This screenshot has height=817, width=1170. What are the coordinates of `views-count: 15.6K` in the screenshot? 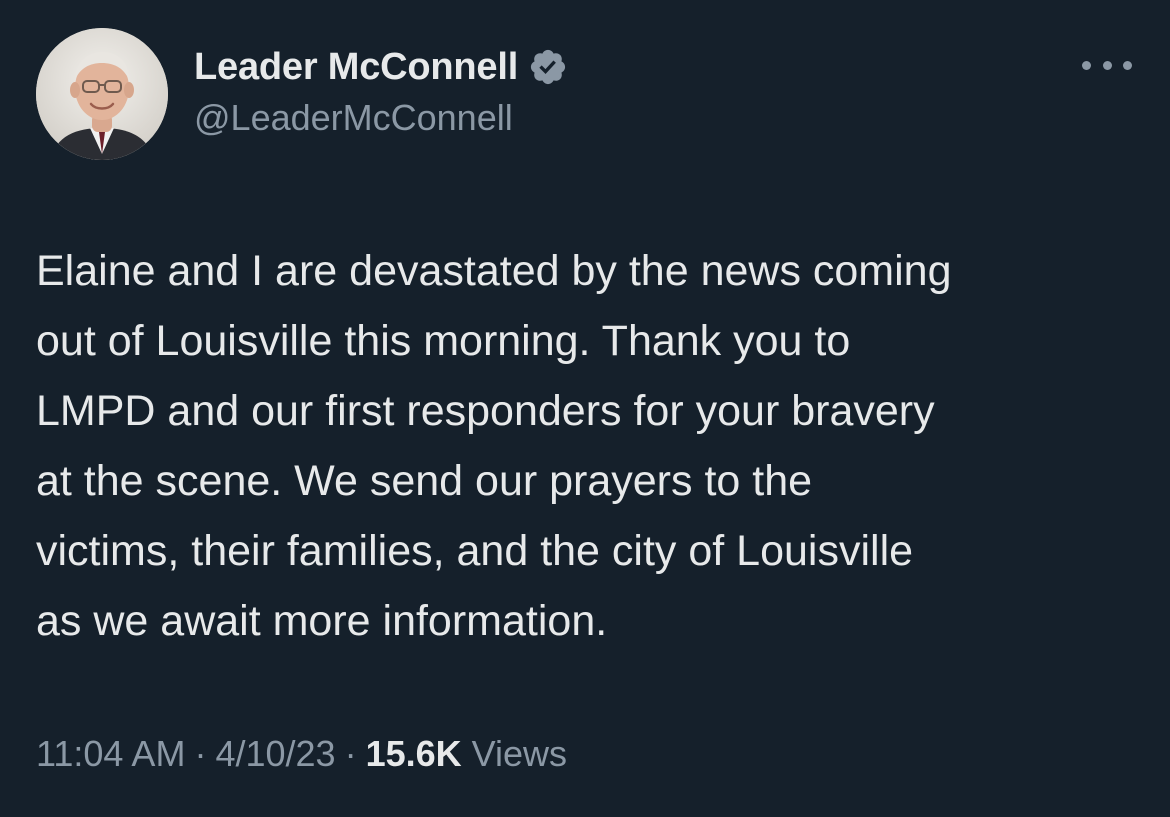 It's located at (414, 754).